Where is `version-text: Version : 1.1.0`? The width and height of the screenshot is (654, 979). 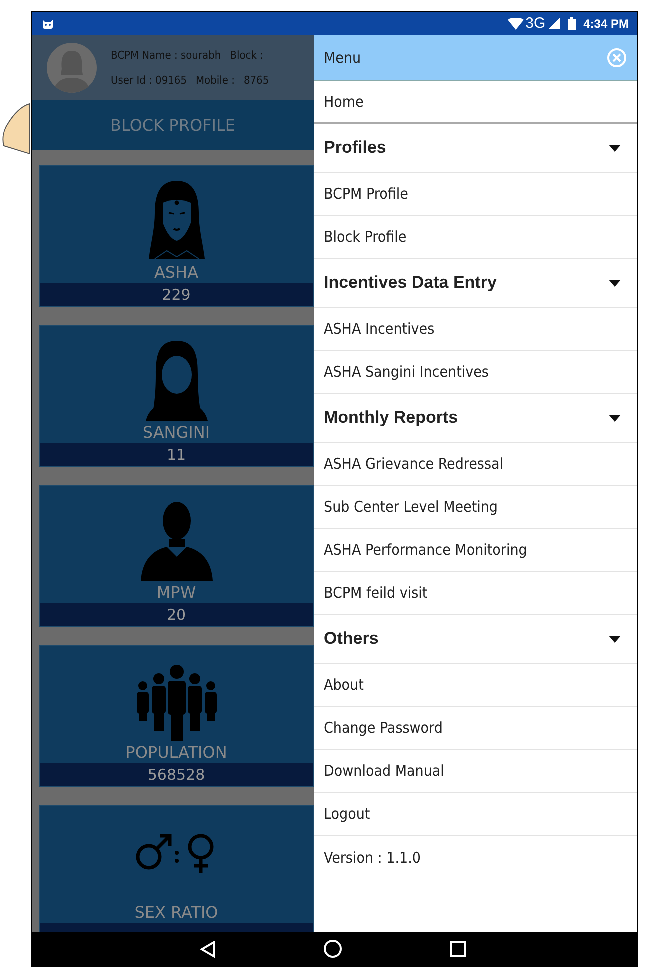
version-text: Version : 1.1.0 is located at coordinates (372, 858).